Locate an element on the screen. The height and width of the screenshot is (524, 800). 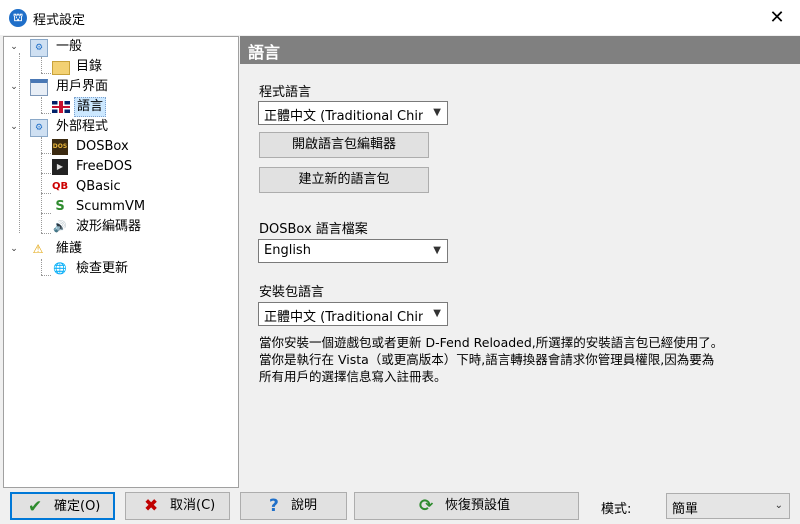
reset-defaults-button: ⟳ 恢復預設值 is located at coordinates (466, 506).